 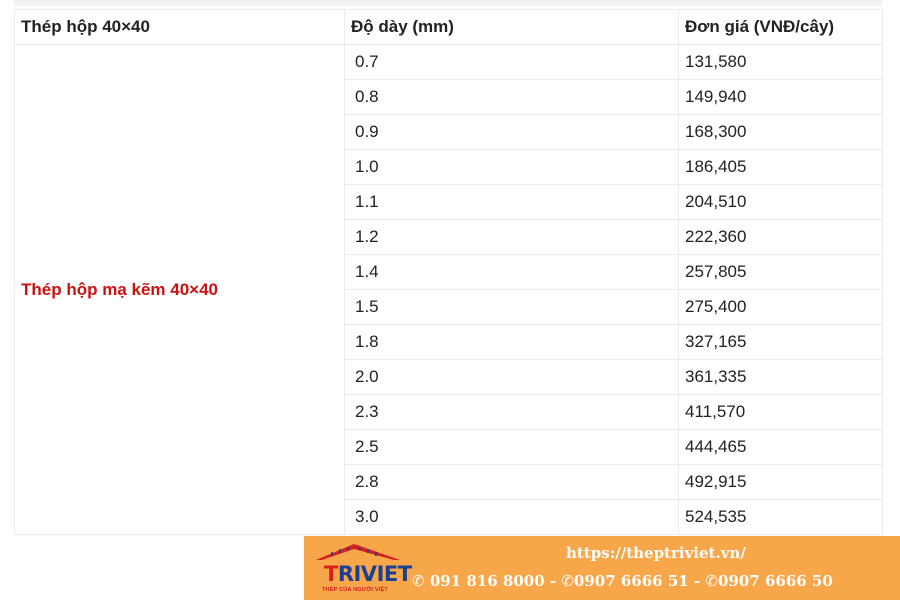 What do you see at coordinates (368, 574) in the screenshot?
I see `logo-wordmark: TRIVIET` at bounding box center [368, 574].